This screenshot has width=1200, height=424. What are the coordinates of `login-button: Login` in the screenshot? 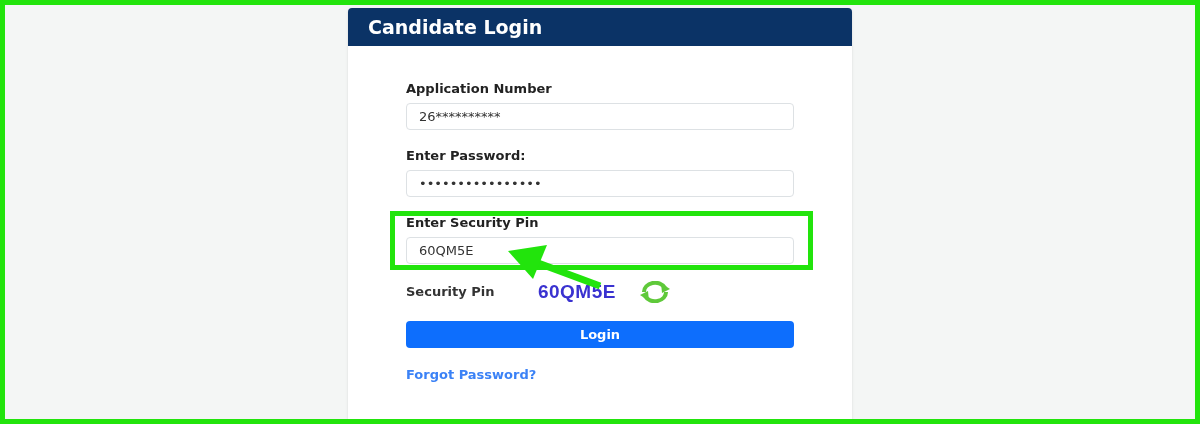 It's located at (600, 334).